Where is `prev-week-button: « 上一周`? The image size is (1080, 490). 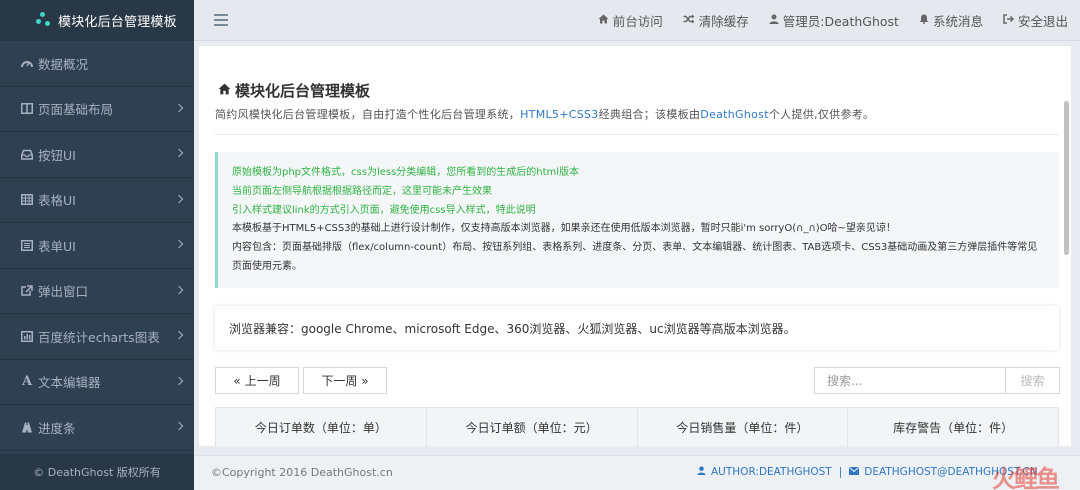 prev-week-button: « 上一周 is located at coordinates (257, 380).